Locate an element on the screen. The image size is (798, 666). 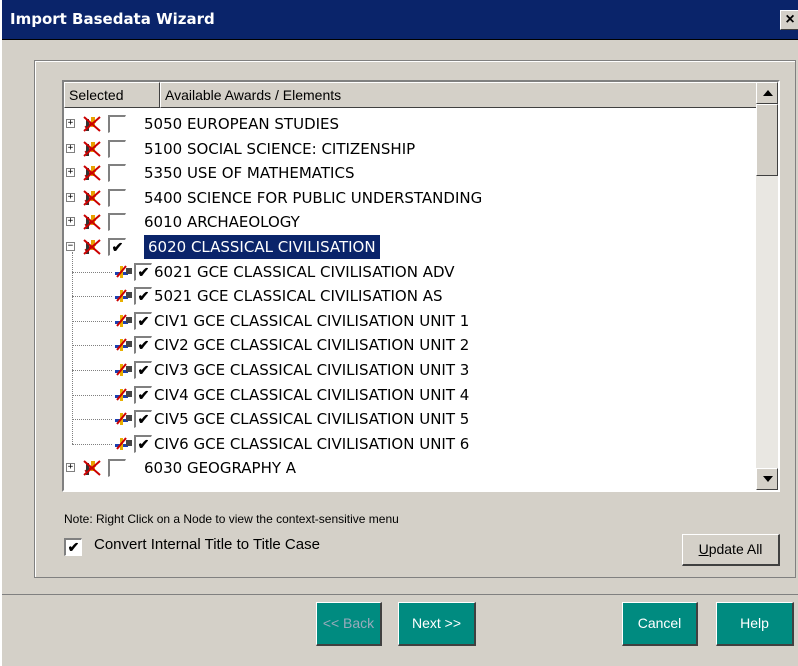
tree-node-element: ✔ 5021 GCE CLASSICAL CIVILISATION AS is located at coordinates (411, 296).